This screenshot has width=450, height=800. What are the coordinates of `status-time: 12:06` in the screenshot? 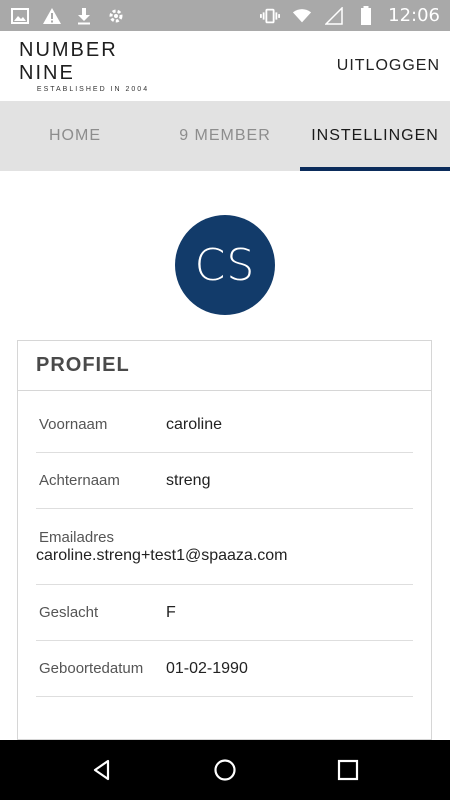 It's located at (414, 15).